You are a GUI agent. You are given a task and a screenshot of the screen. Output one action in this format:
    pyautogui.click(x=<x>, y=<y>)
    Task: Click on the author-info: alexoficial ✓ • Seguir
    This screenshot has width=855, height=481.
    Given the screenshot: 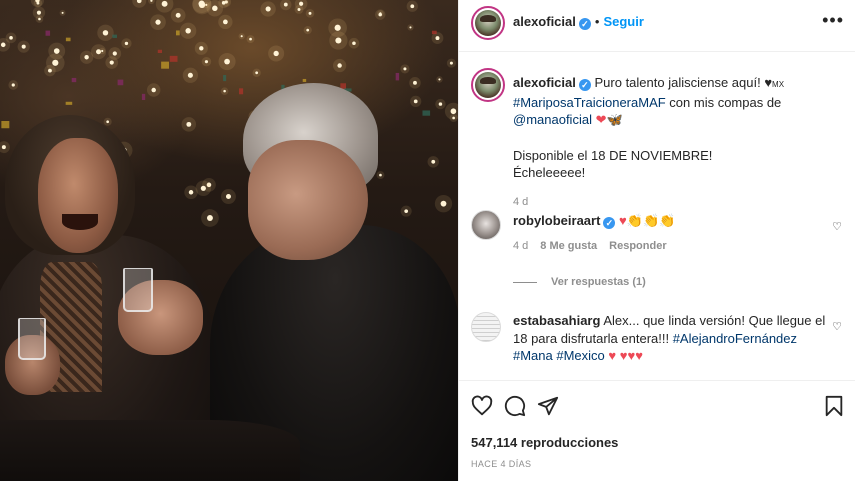 What is the action you would take?
    pyautogui.click(x=578, y=22)
    